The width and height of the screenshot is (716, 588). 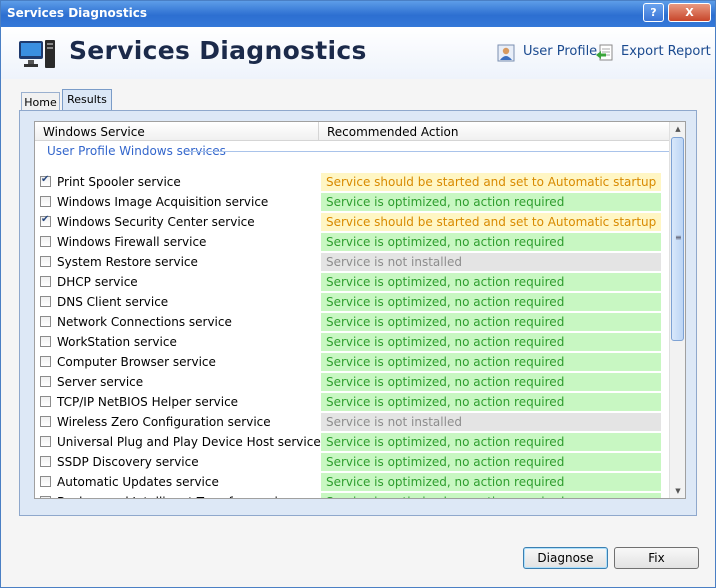 What do you see at coordinates (677, 491) in the screenshot?
I see `scroll-down-arrow-icon: ▼` at bounding box center [677, 491].